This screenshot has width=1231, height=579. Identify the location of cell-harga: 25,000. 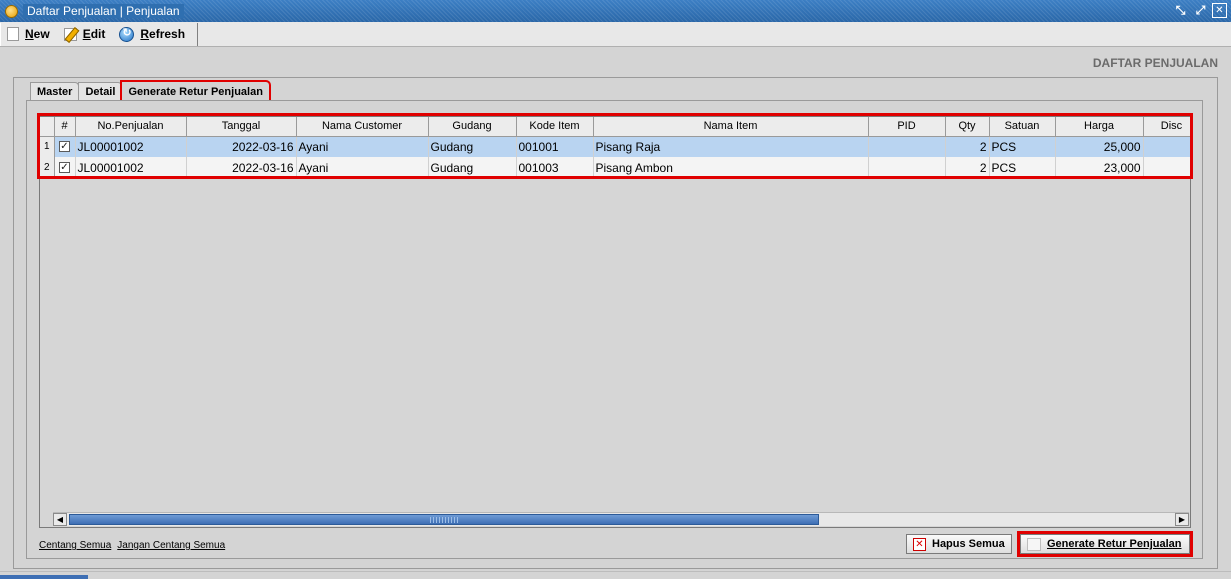
(1099, 146).